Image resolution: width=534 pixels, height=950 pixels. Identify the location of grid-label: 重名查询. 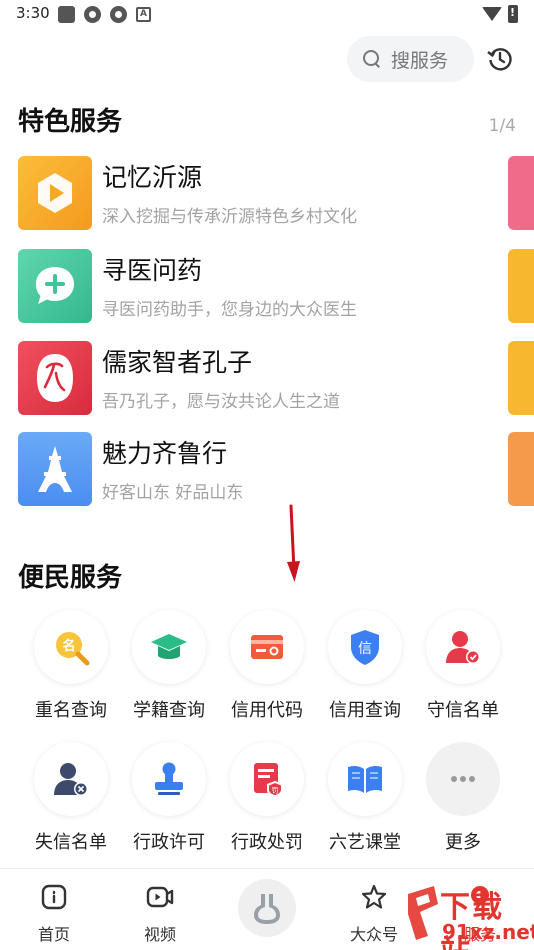
(71, 710).